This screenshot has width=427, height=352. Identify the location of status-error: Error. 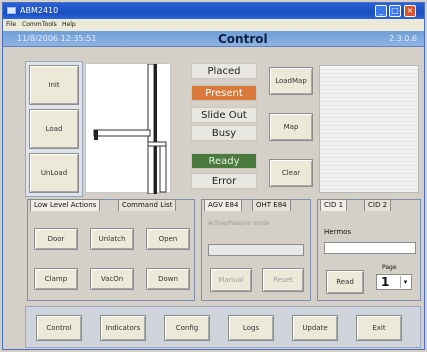
(224, 181).